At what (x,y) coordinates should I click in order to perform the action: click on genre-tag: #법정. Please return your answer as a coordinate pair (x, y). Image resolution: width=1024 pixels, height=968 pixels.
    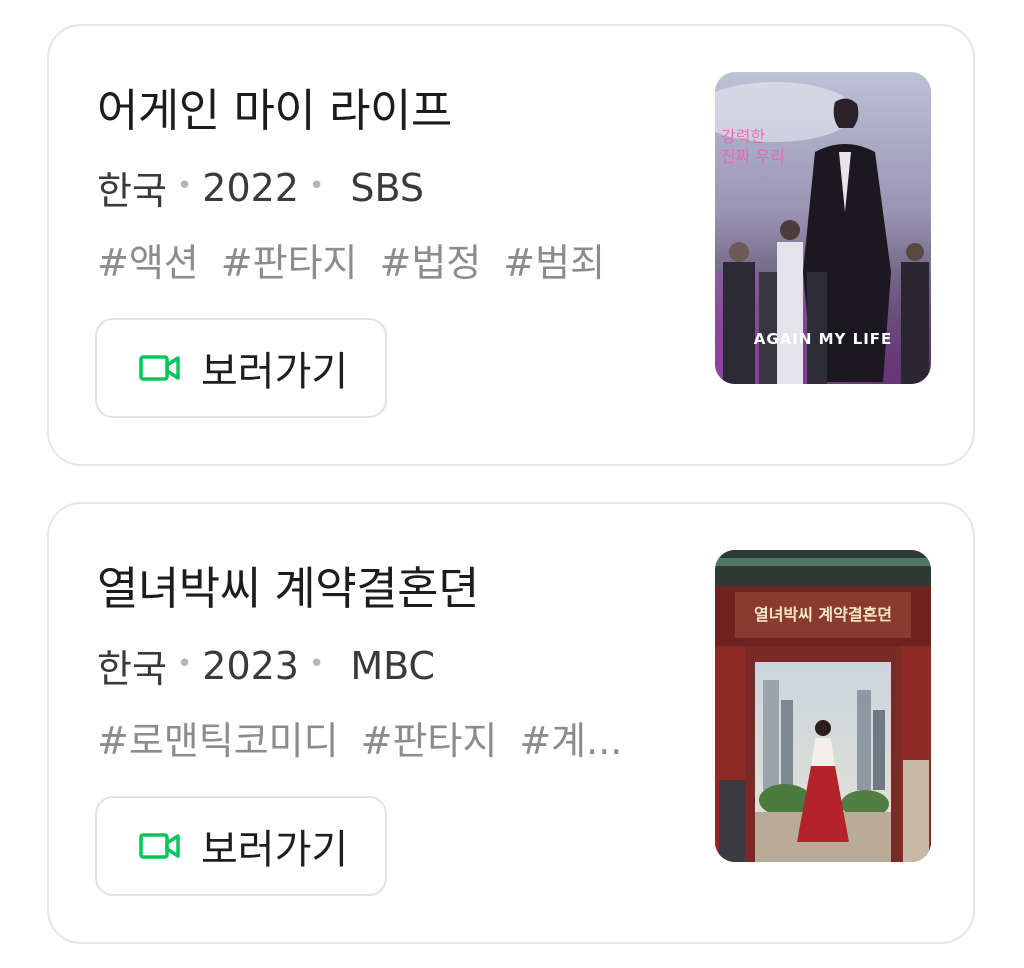
    Looking at the image, I should click on (431, 263).